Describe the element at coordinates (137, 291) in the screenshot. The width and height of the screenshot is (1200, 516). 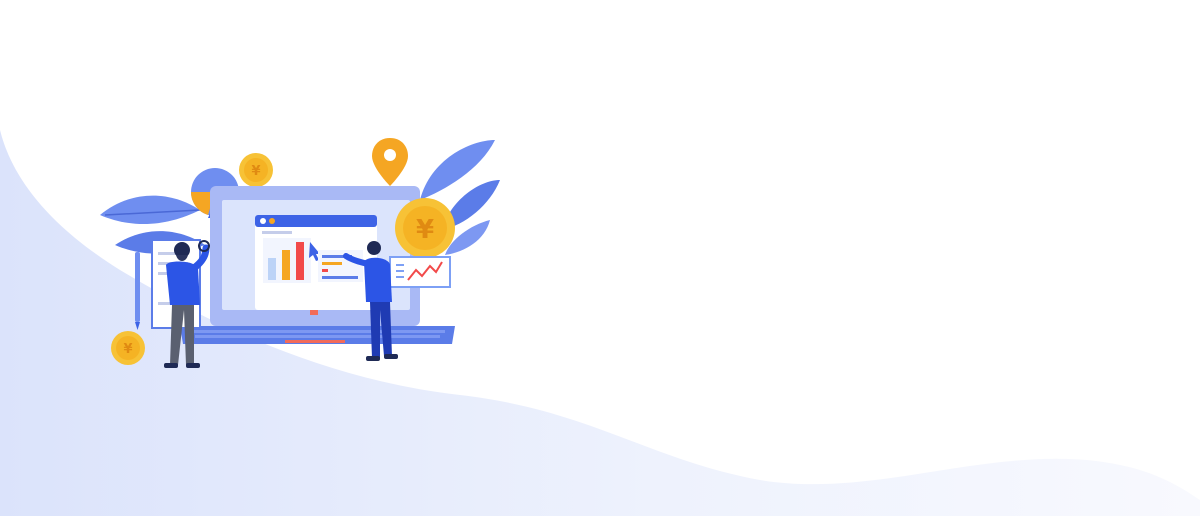
I see `pen-icon` at that location.